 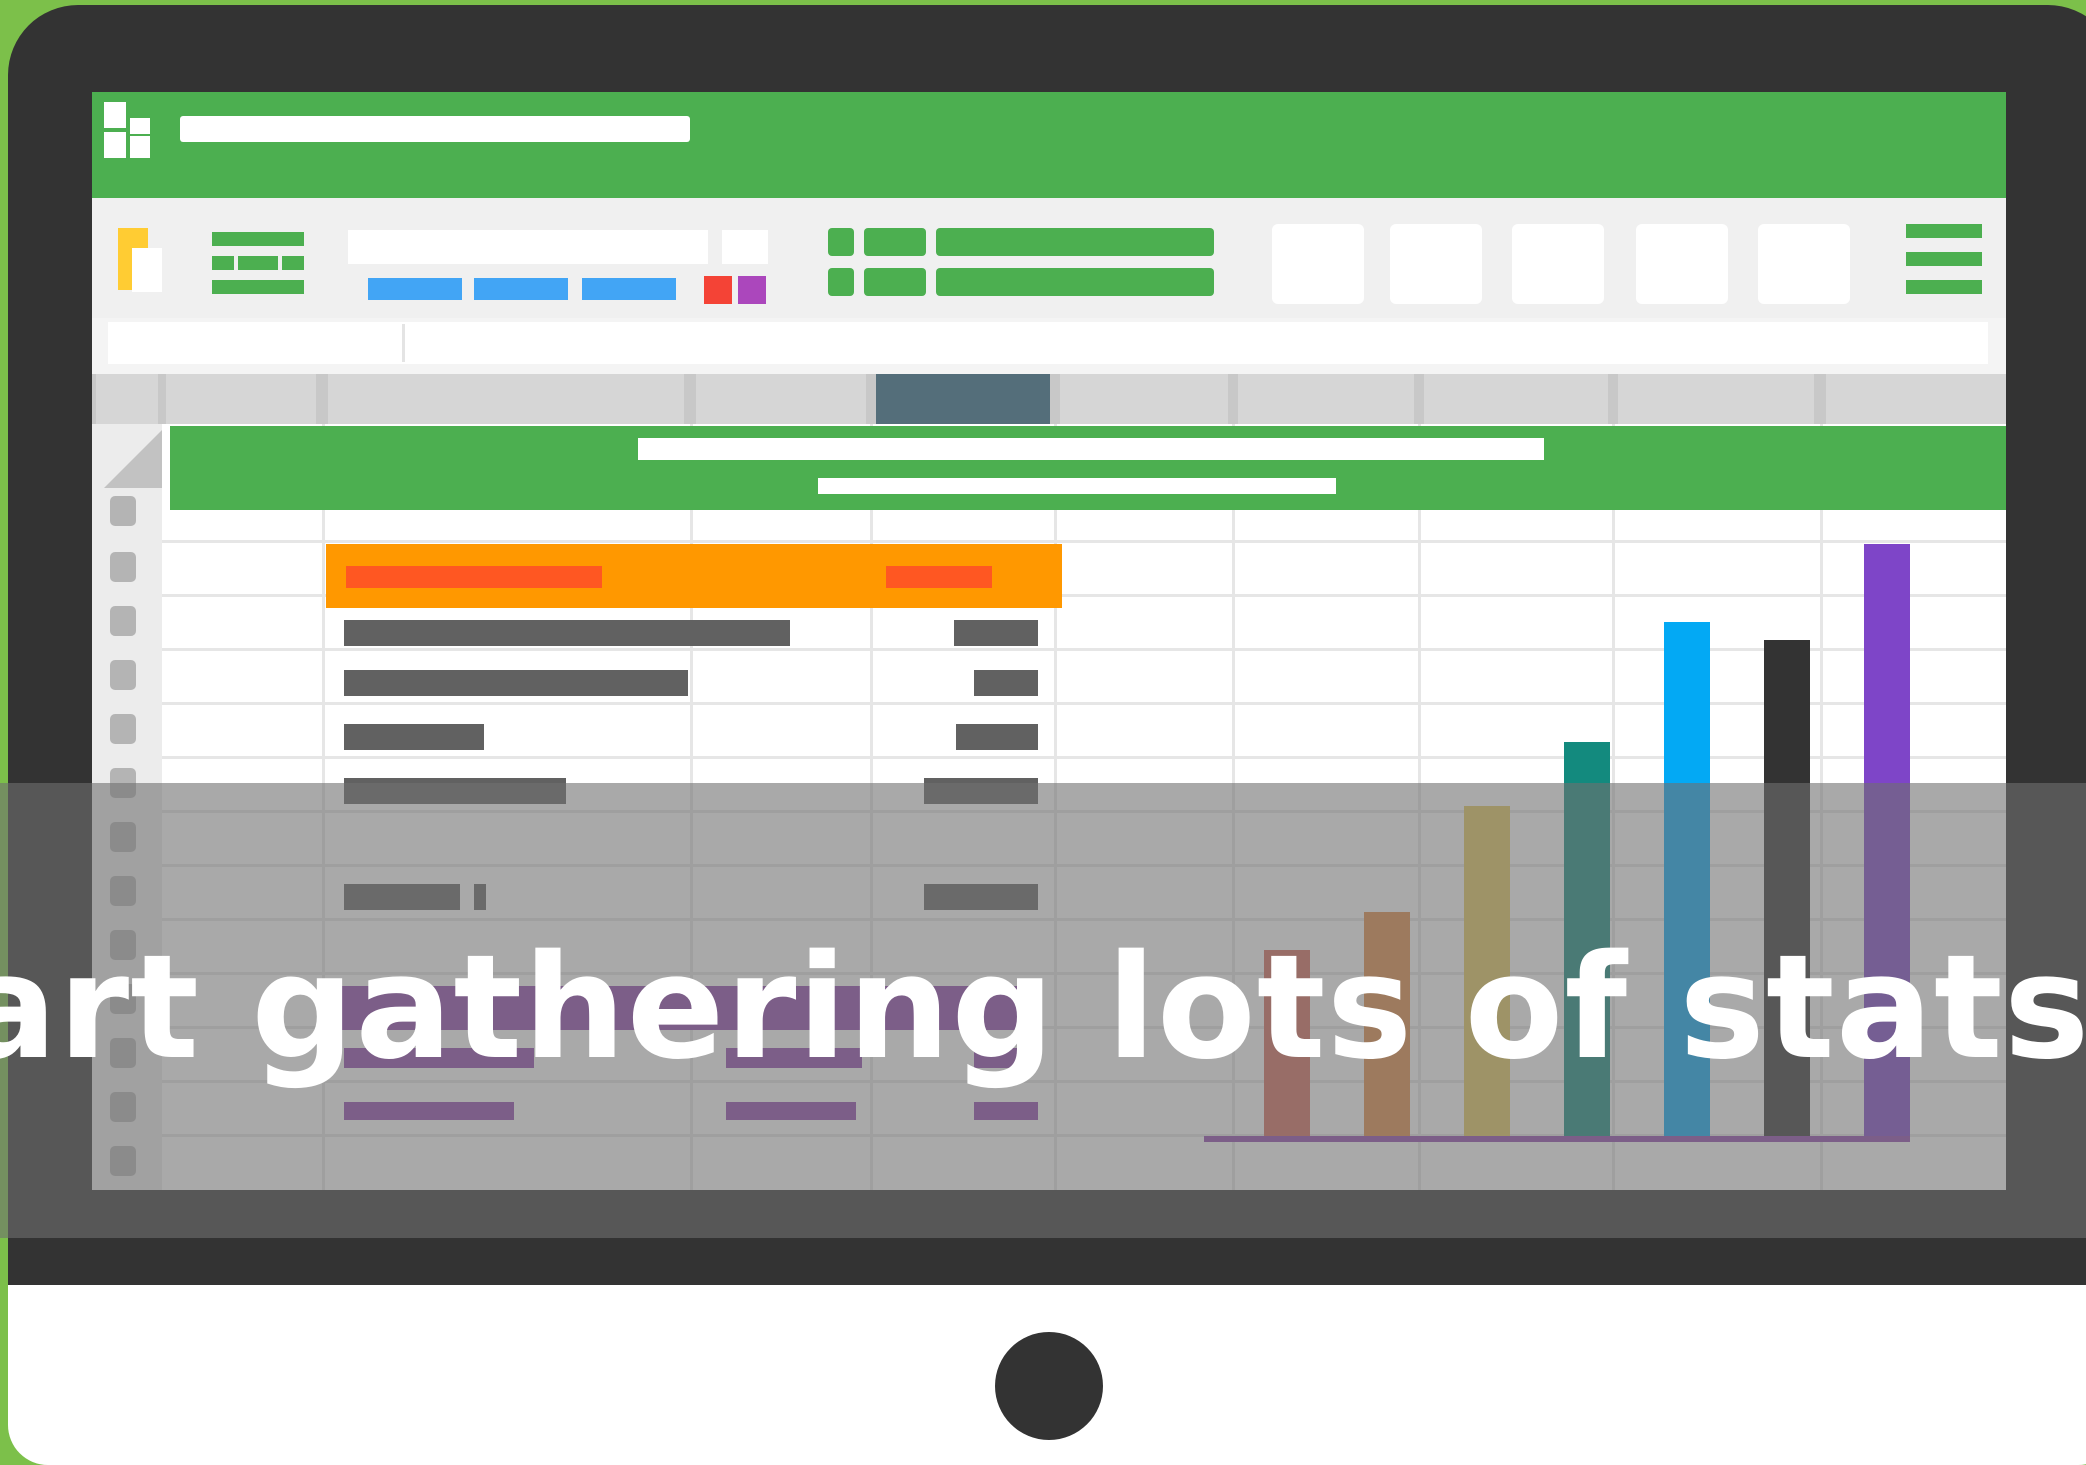 What do you see at coordinates (1091, 449) in the screenshot?
I see `sheet-title-placeholder` at bounding box center [1091, 449].